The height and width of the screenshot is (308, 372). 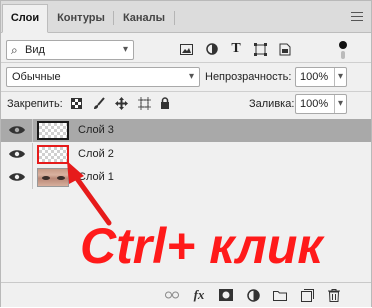 What do you see at coordinates (103, 77) in the screenshot?
I see `blend-mode-select: Обычные ▾` at bounding box center [103, 77].